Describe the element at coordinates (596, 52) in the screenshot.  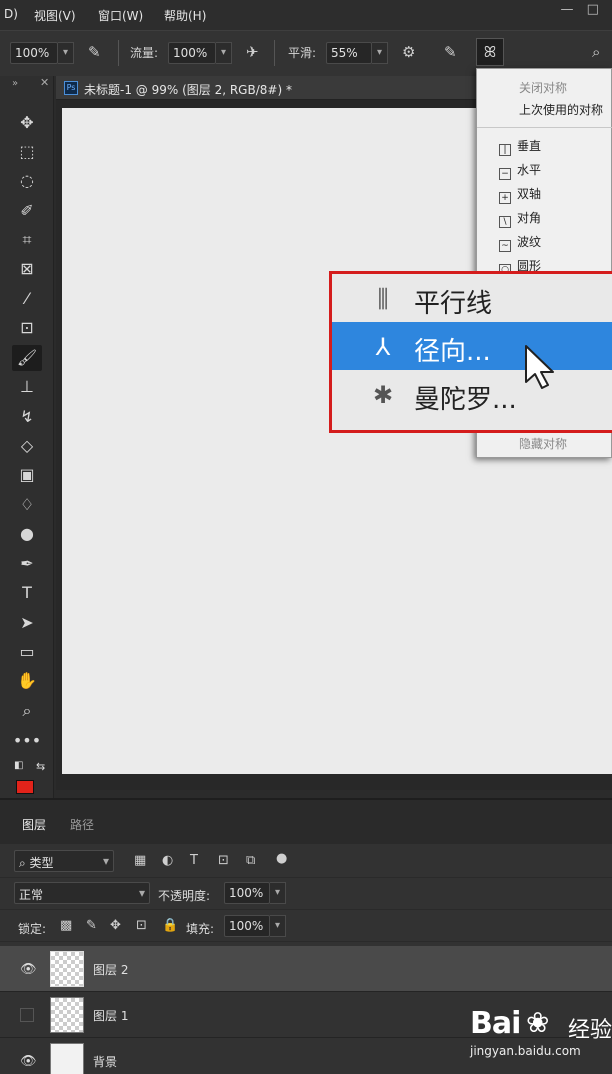
I see `search-icon: ⌕` at that location.